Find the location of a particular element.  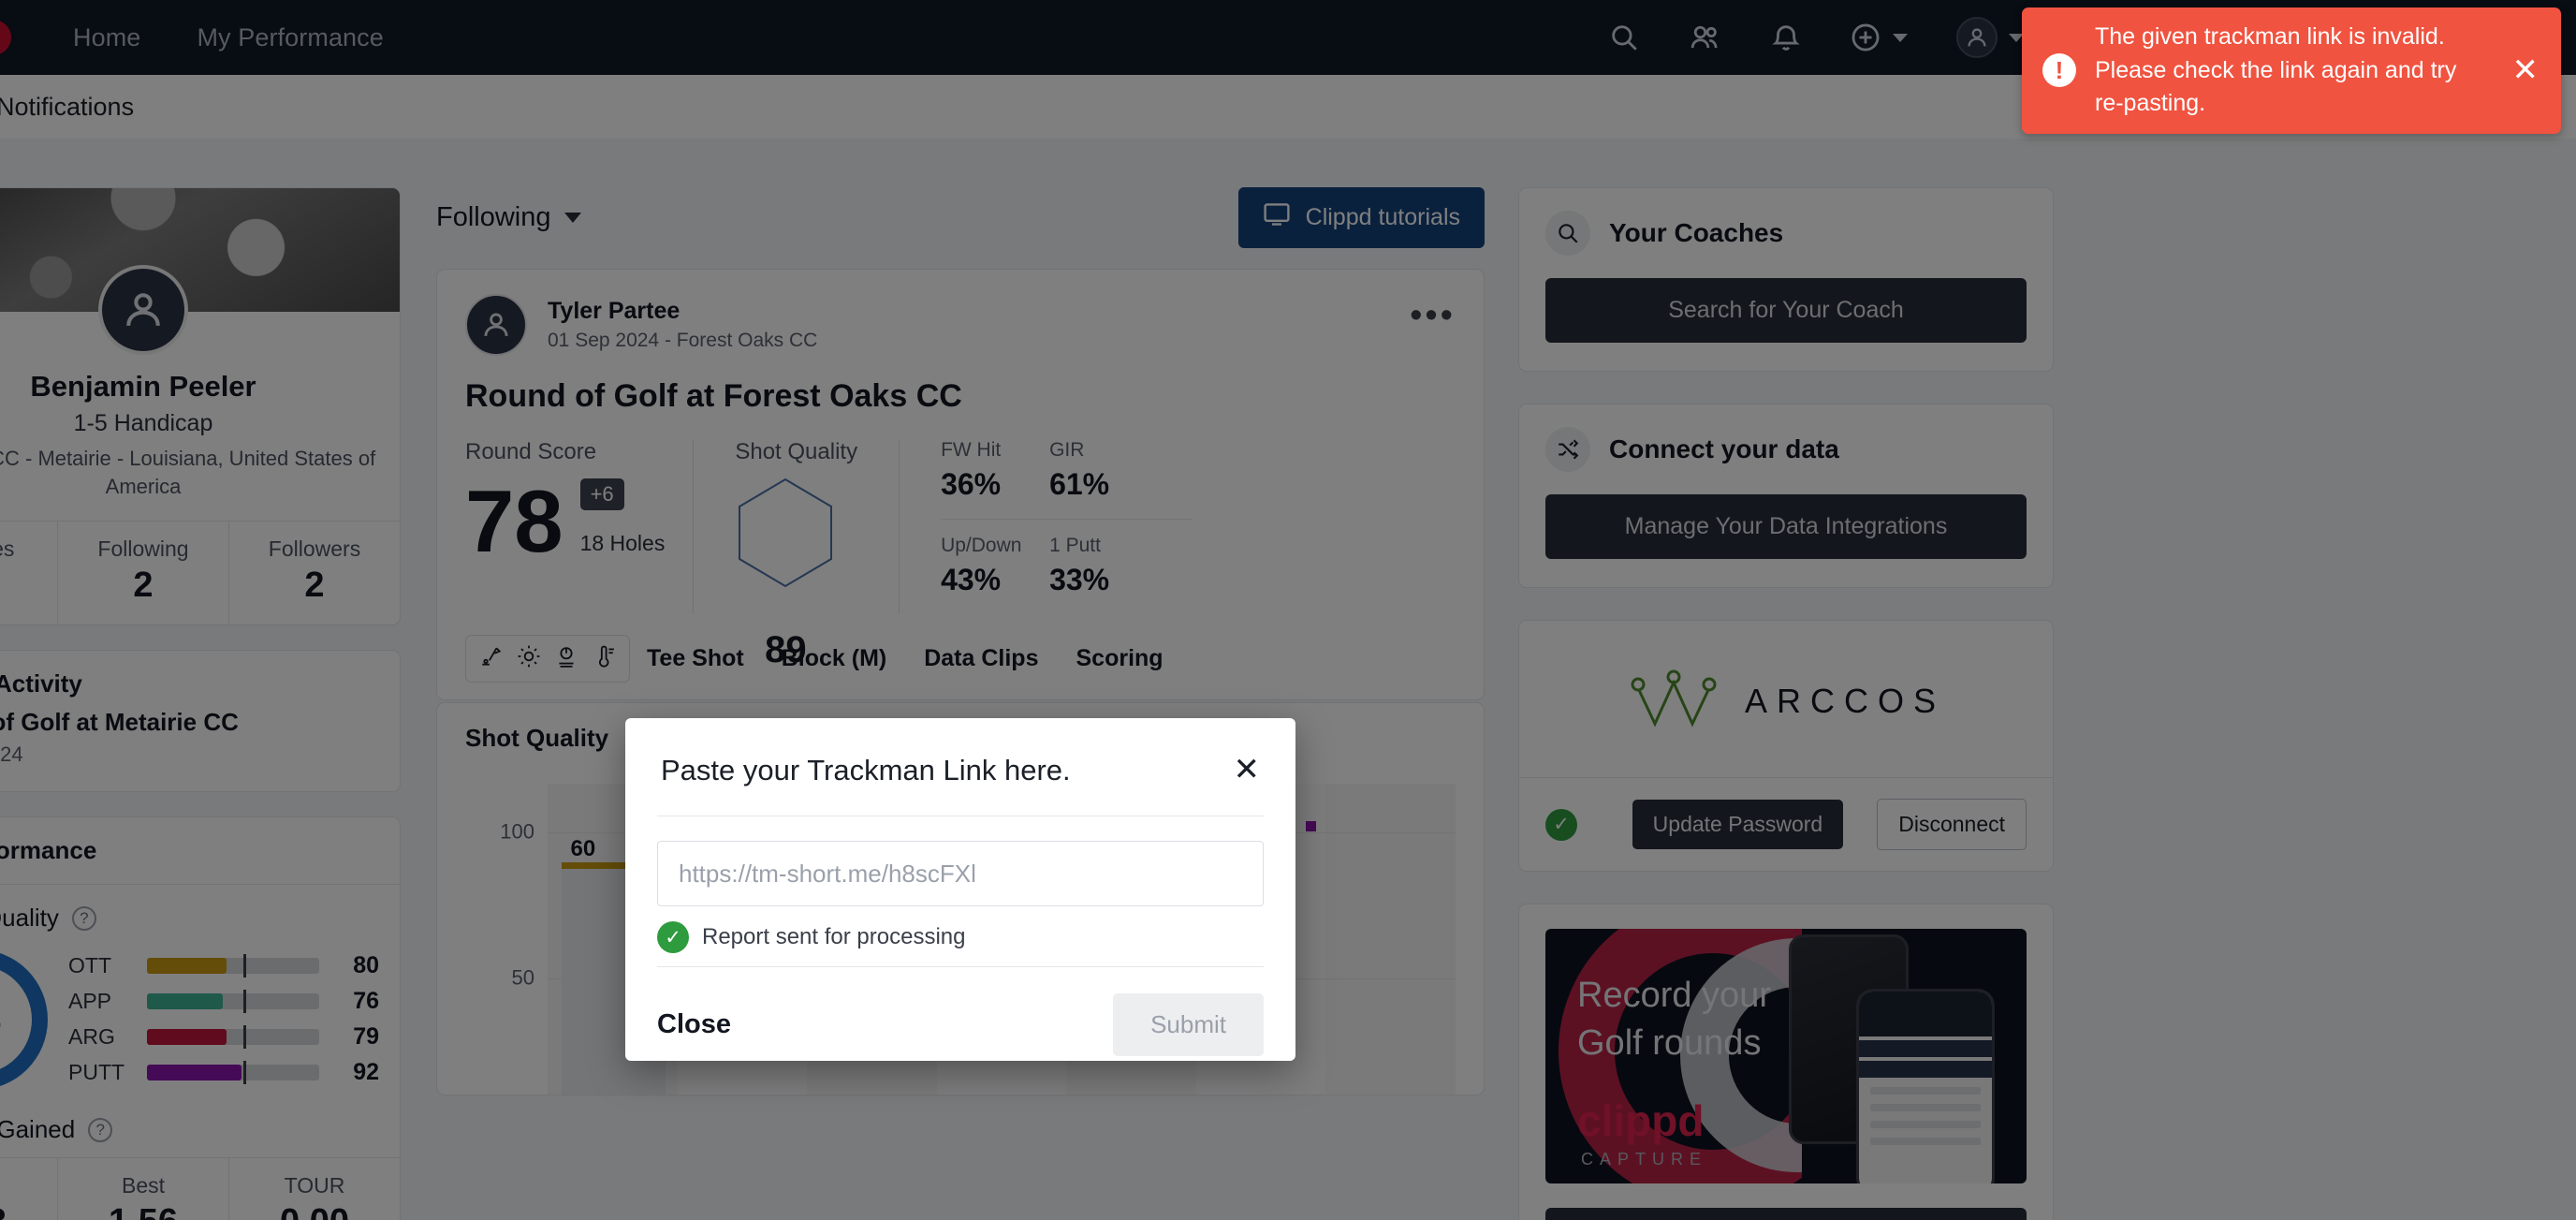

alert-icon: ! is located at coordinates (2059, 70).